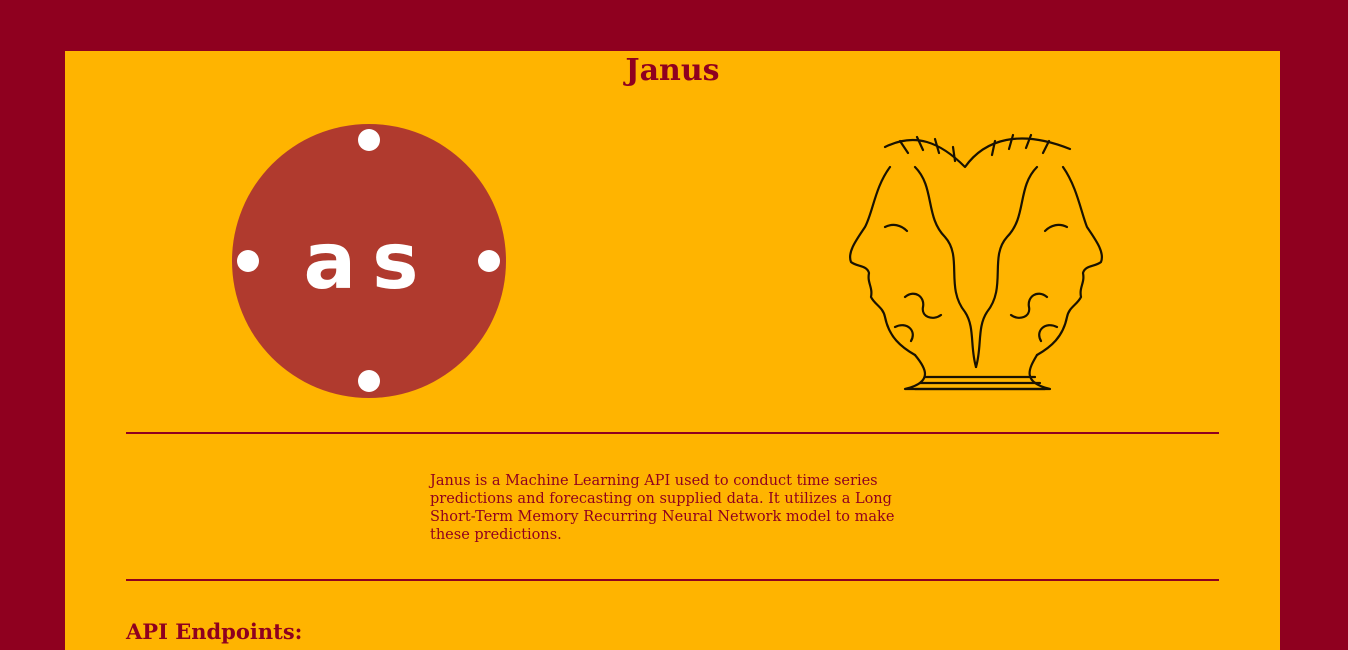 This screenshot has height=650, width=1348. Describe the element at coordinates (214, 631) in the screenshot. I see `api-endpoints-heading: API Endpoints:` at that location.